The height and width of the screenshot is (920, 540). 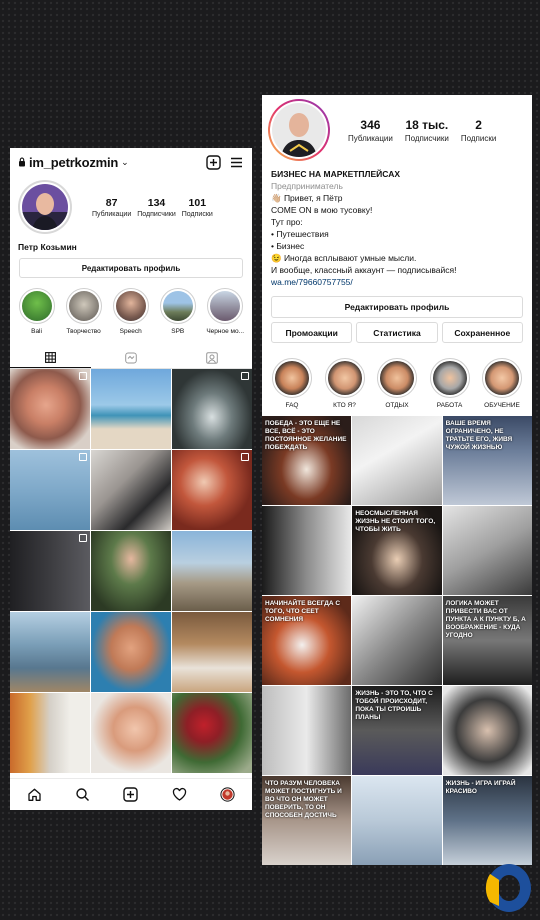 What do you see at coordinates (397, 332) in the screenshot?
I see `insights-button: Статистика` at bounding box center [397, 332].